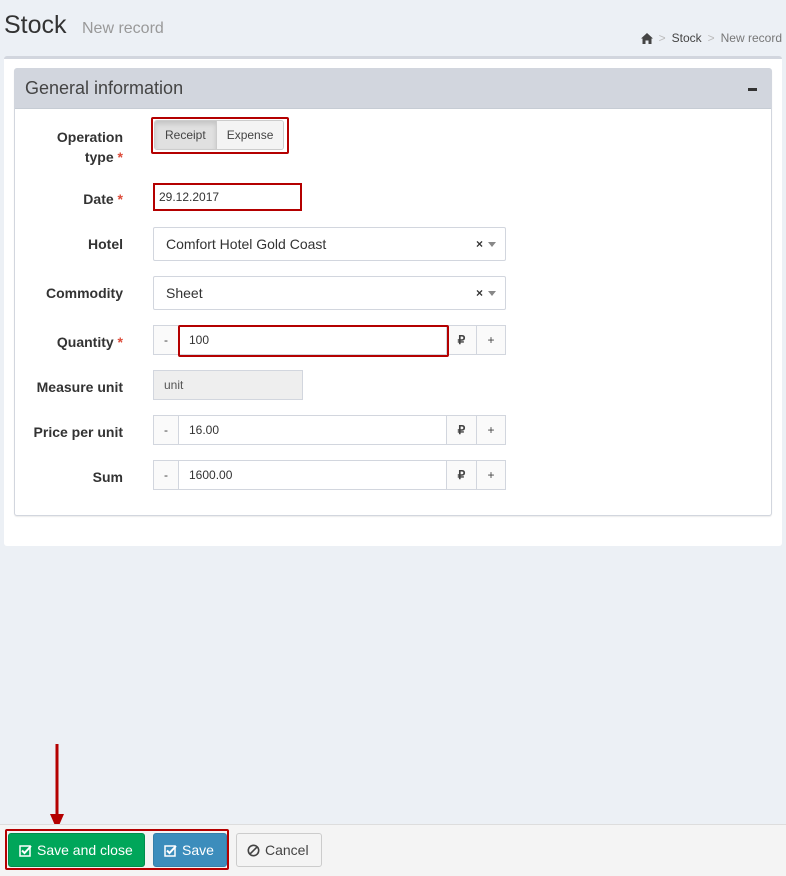 Image resolution: width=786 pixels, height=876 pixels. I want to click on receipt-option: Receipt, so click(186, 135).